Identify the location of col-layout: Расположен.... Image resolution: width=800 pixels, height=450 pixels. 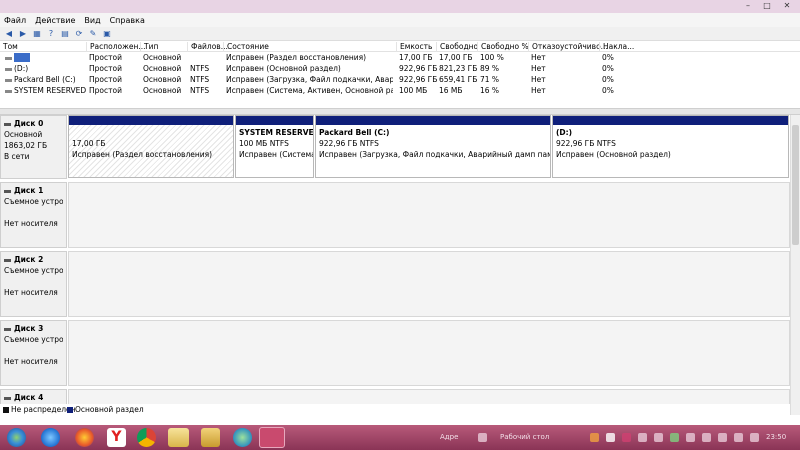
(116, 47).